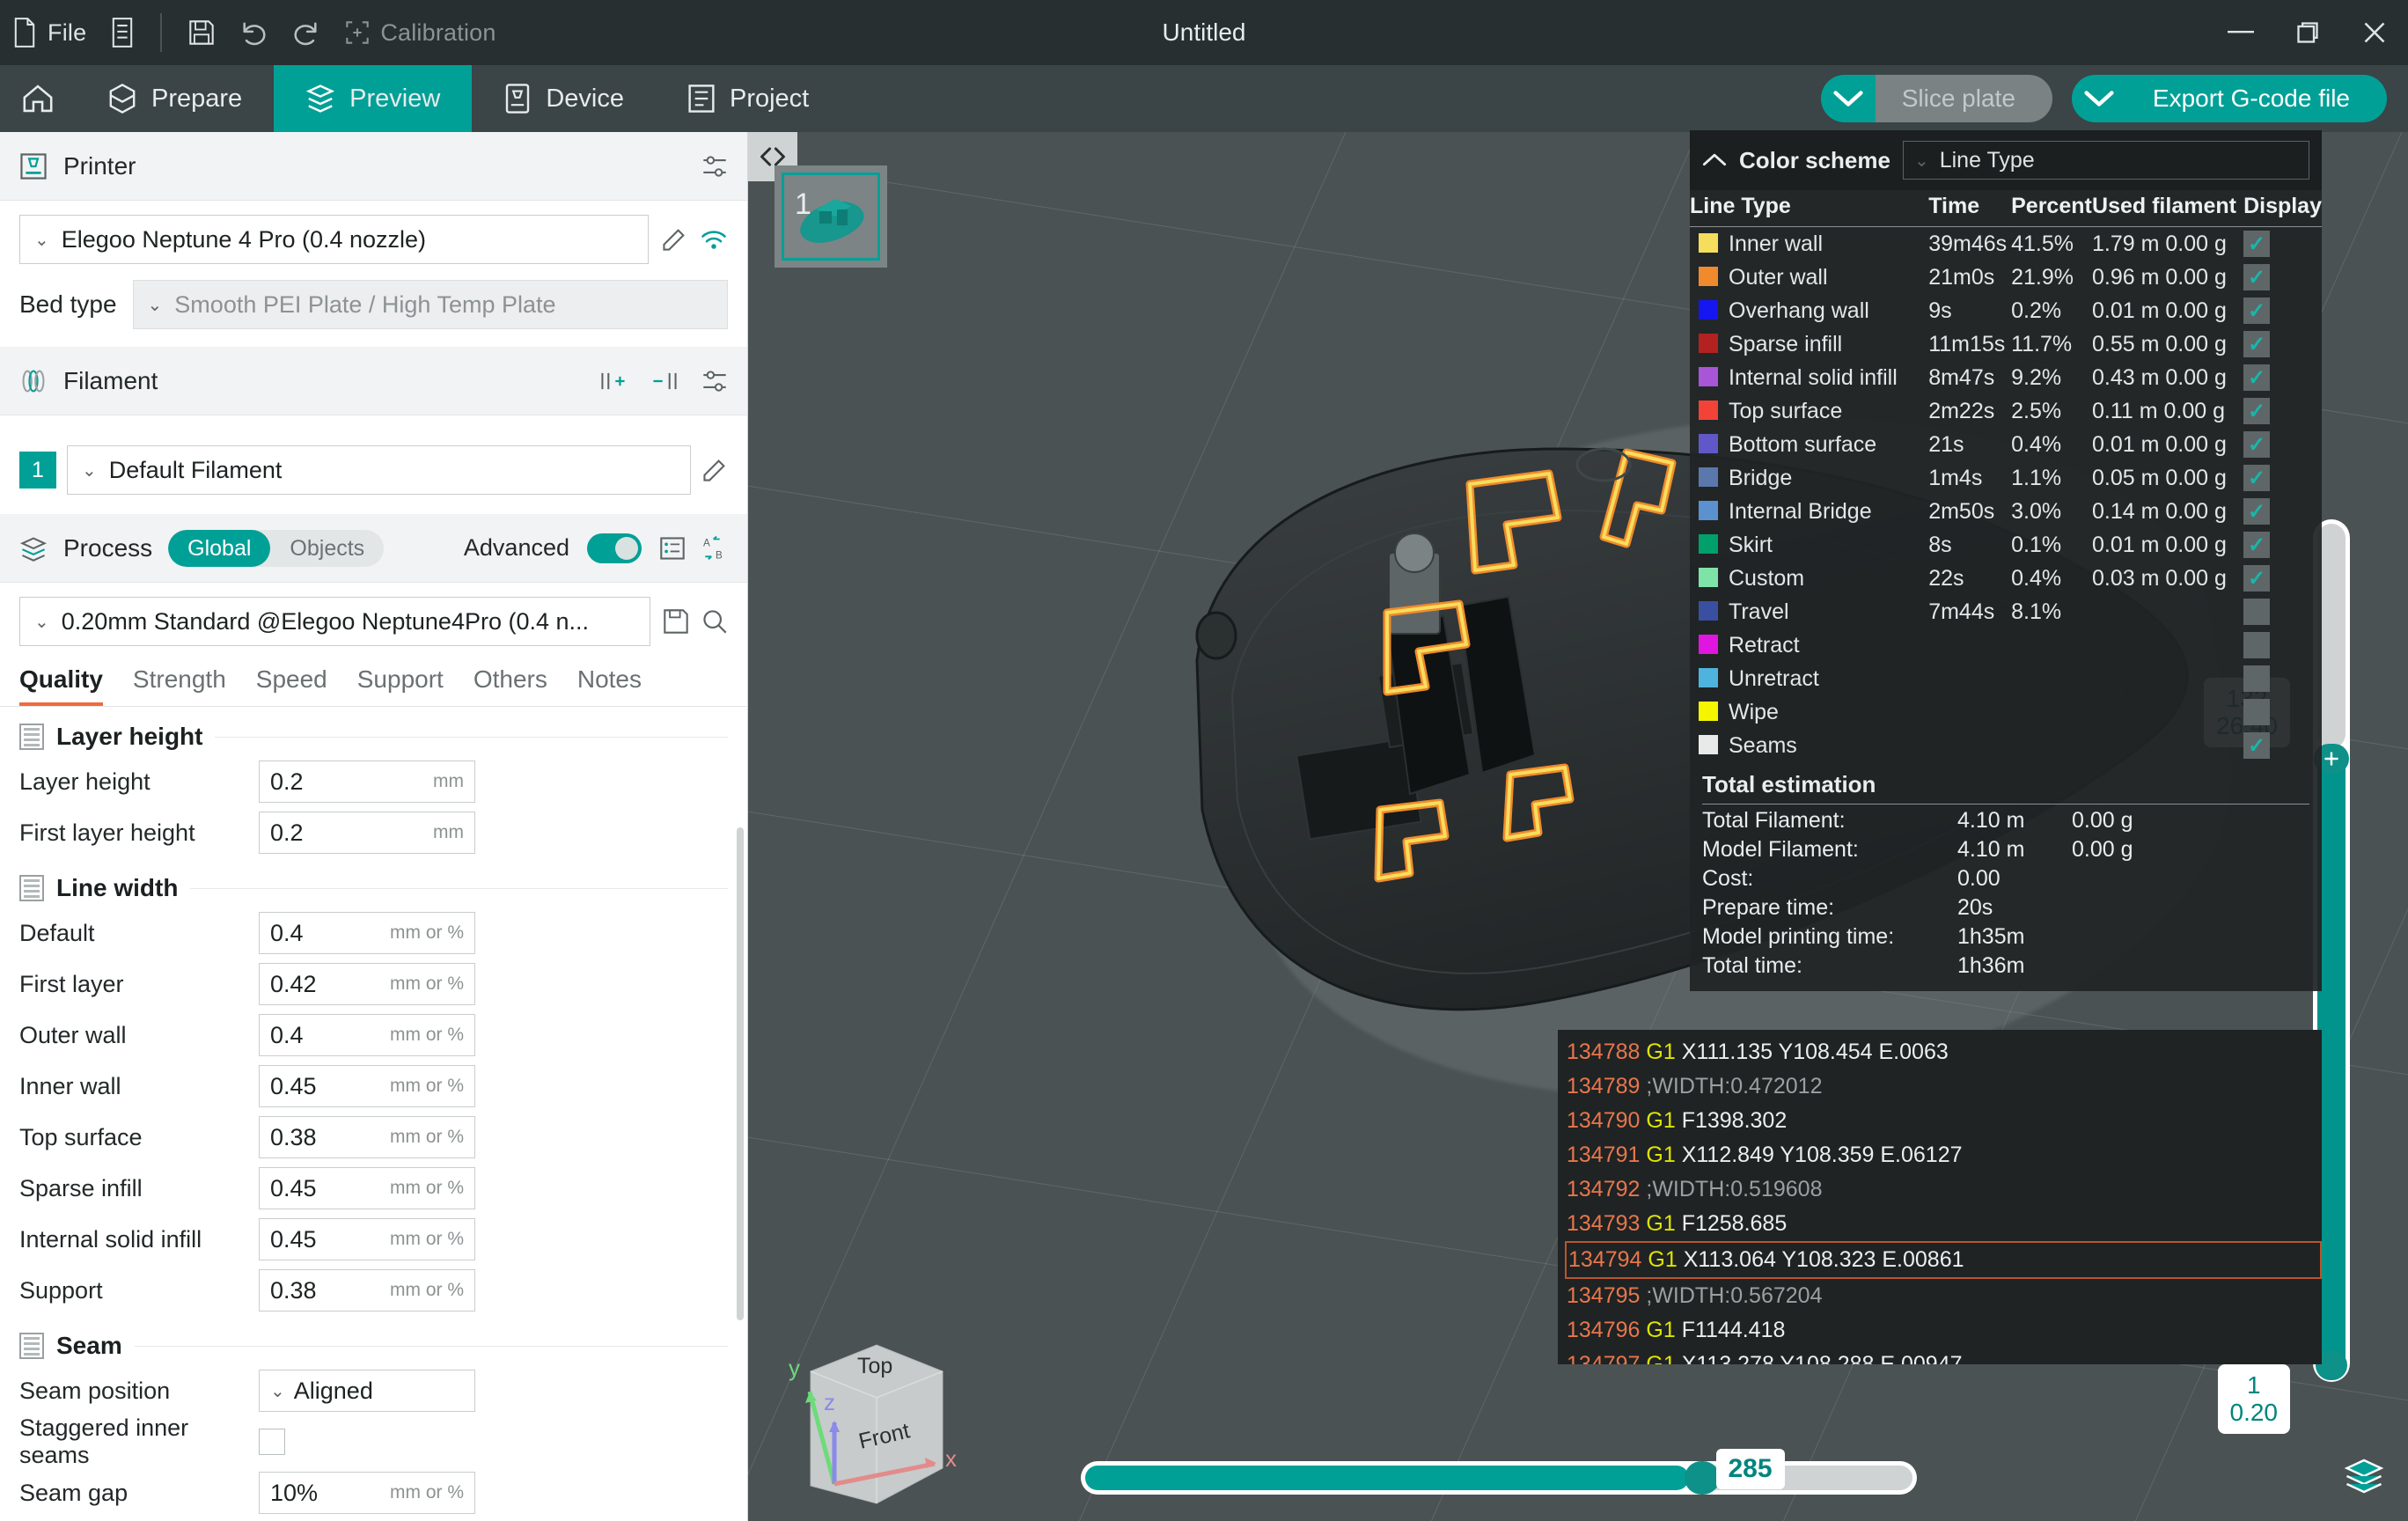 The height and width of the screenshot is (1521, 2408). What do you see at coordinates (714, 381) in the screenshot?
I see `filament-settings-icon` at bounding box center [714, 381].